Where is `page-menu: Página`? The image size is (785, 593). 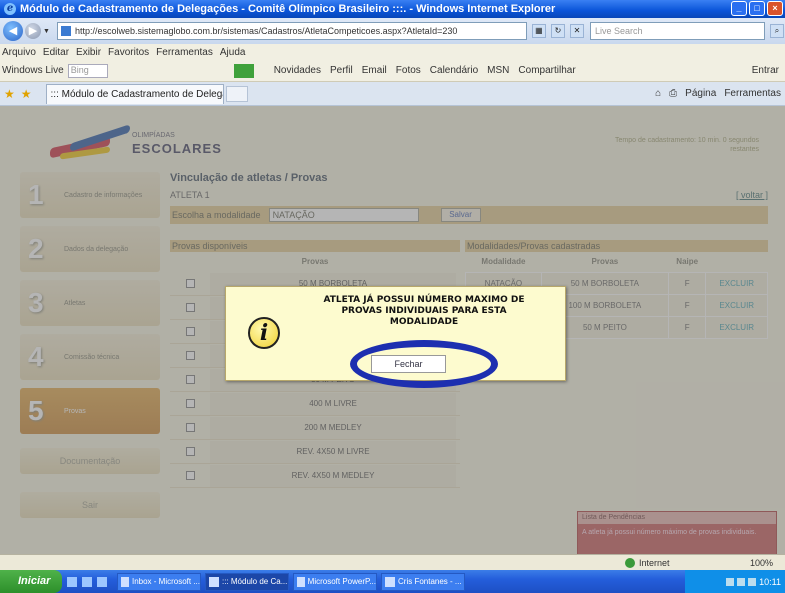
page-menu: Página is located at coordinates (700, 93).